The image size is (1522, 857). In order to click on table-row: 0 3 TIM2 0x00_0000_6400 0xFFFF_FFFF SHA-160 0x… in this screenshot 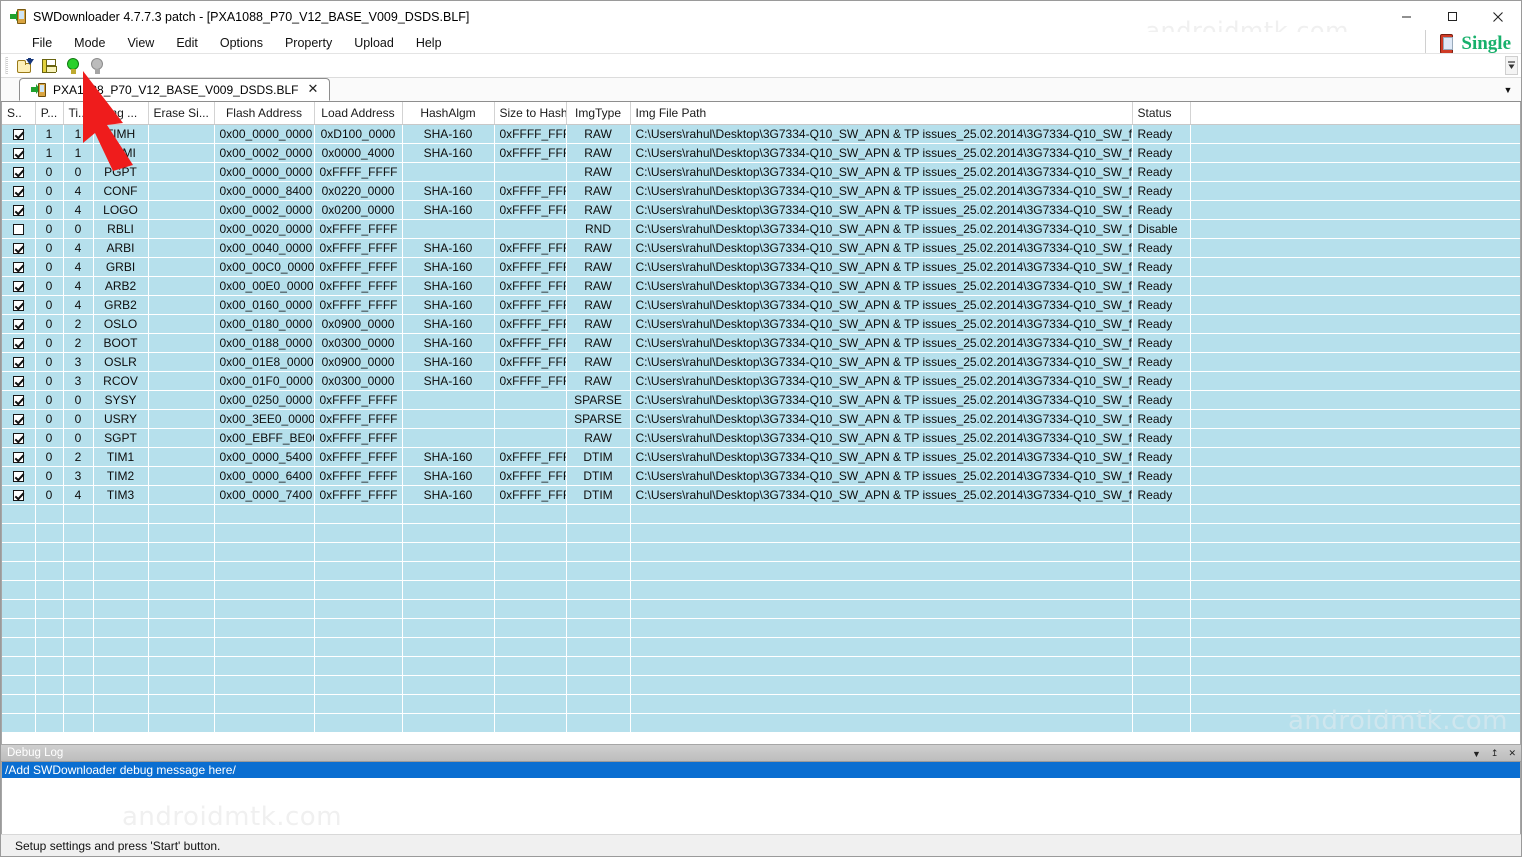, I will do `click(761, 476)`.